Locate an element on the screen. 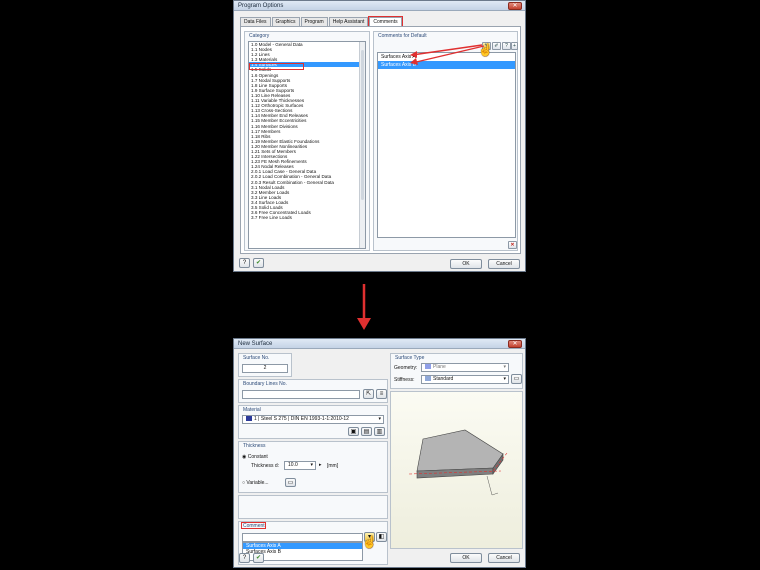 This screenshot has width=760, height=570. annotation-arrows is located at coordinates (447, 54).